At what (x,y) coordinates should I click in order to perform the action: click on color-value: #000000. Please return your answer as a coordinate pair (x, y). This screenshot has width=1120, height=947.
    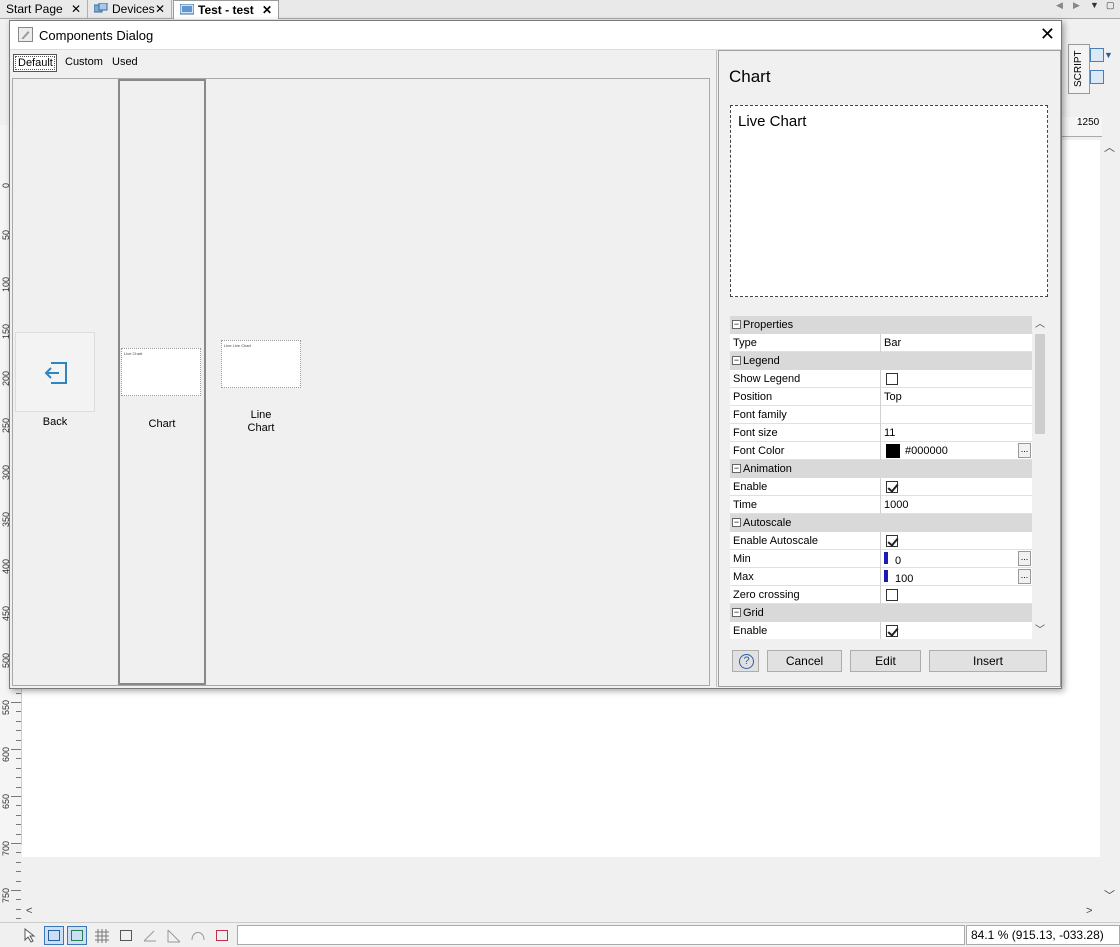
    Looking at the image, I should click on (926, 451).